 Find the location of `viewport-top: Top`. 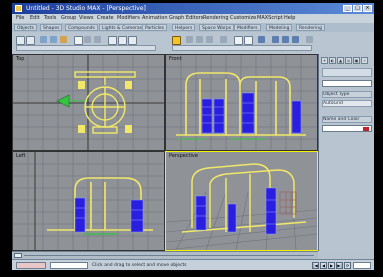

viewport-top: Top is located at coordinates (88, 102).